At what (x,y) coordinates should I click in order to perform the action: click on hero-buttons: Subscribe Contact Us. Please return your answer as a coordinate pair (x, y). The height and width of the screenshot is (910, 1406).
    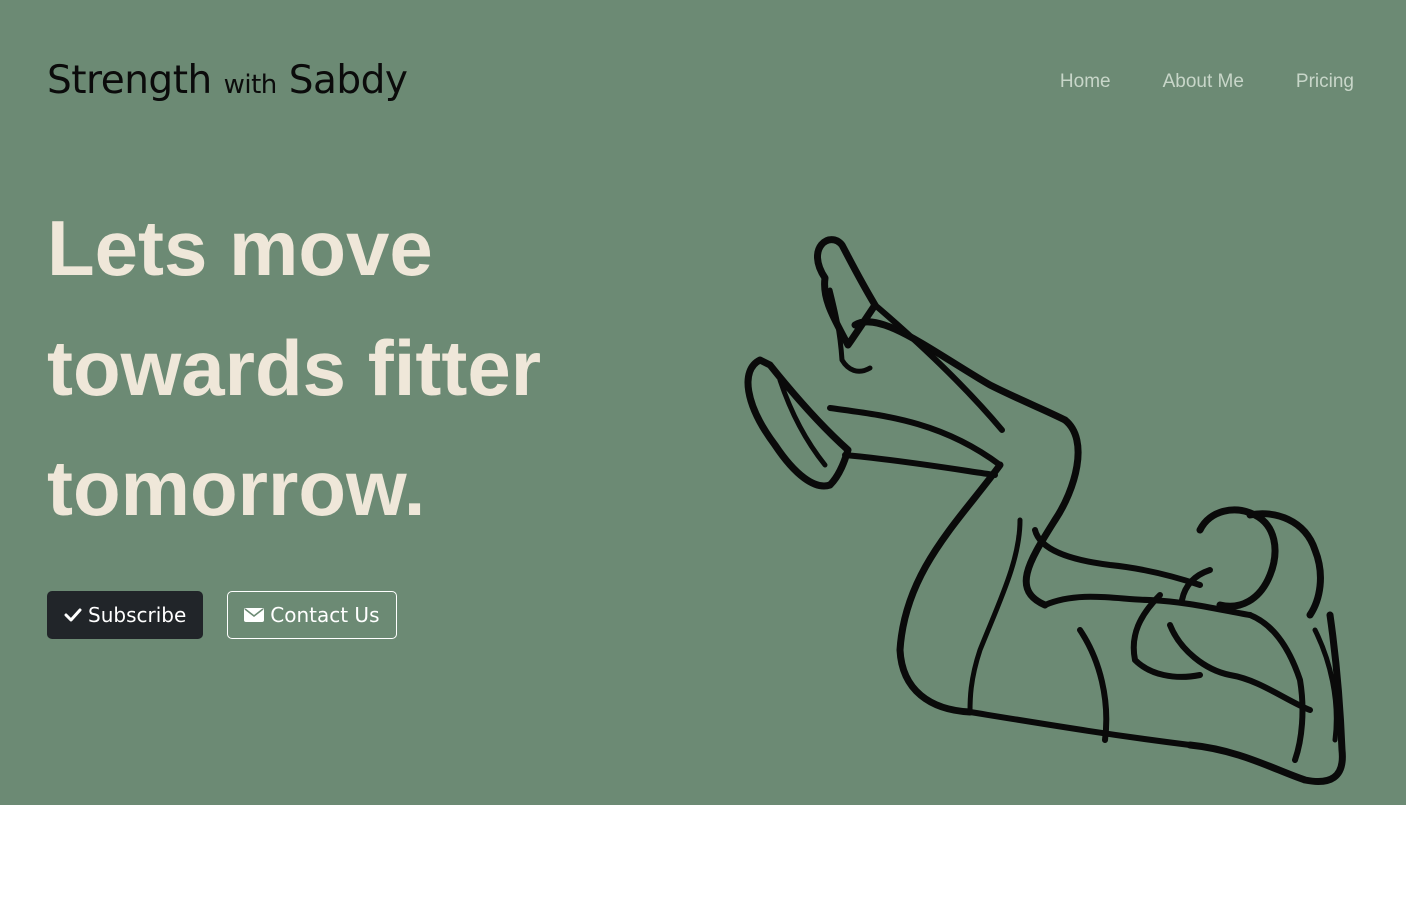
    Looking at the image, I should click on (222, 615).